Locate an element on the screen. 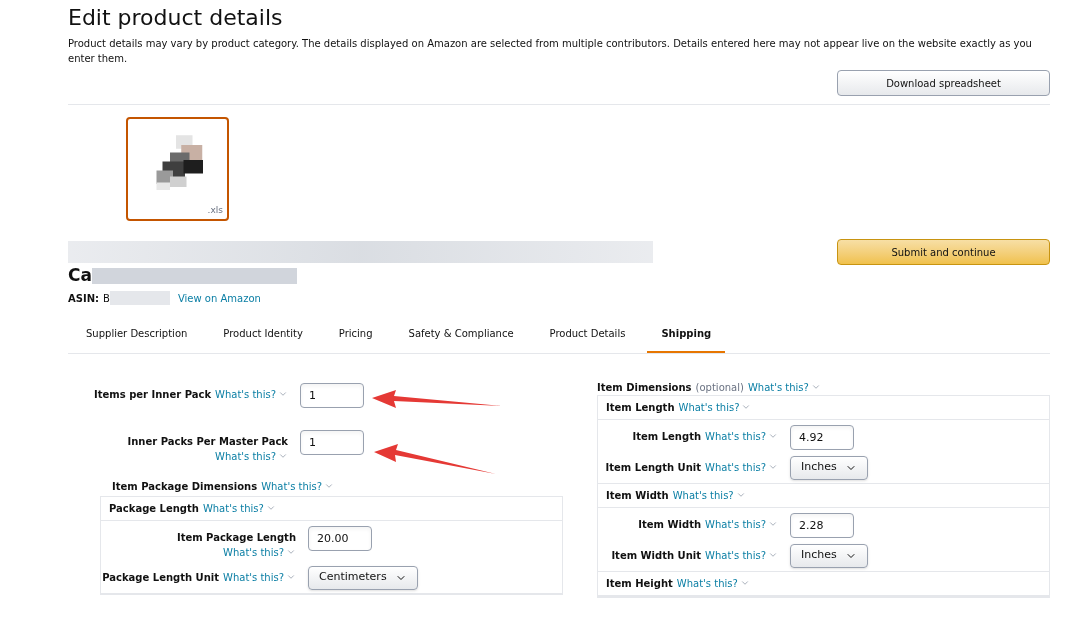 This screenshot has width=1080, height=624. unit-dropdown: Centimeters is located at coordinates (363, 577).